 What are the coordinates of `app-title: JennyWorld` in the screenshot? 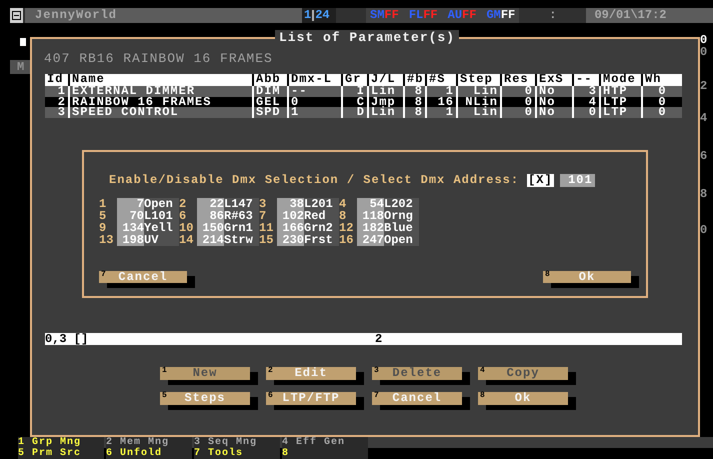 It's located at (163, 15).